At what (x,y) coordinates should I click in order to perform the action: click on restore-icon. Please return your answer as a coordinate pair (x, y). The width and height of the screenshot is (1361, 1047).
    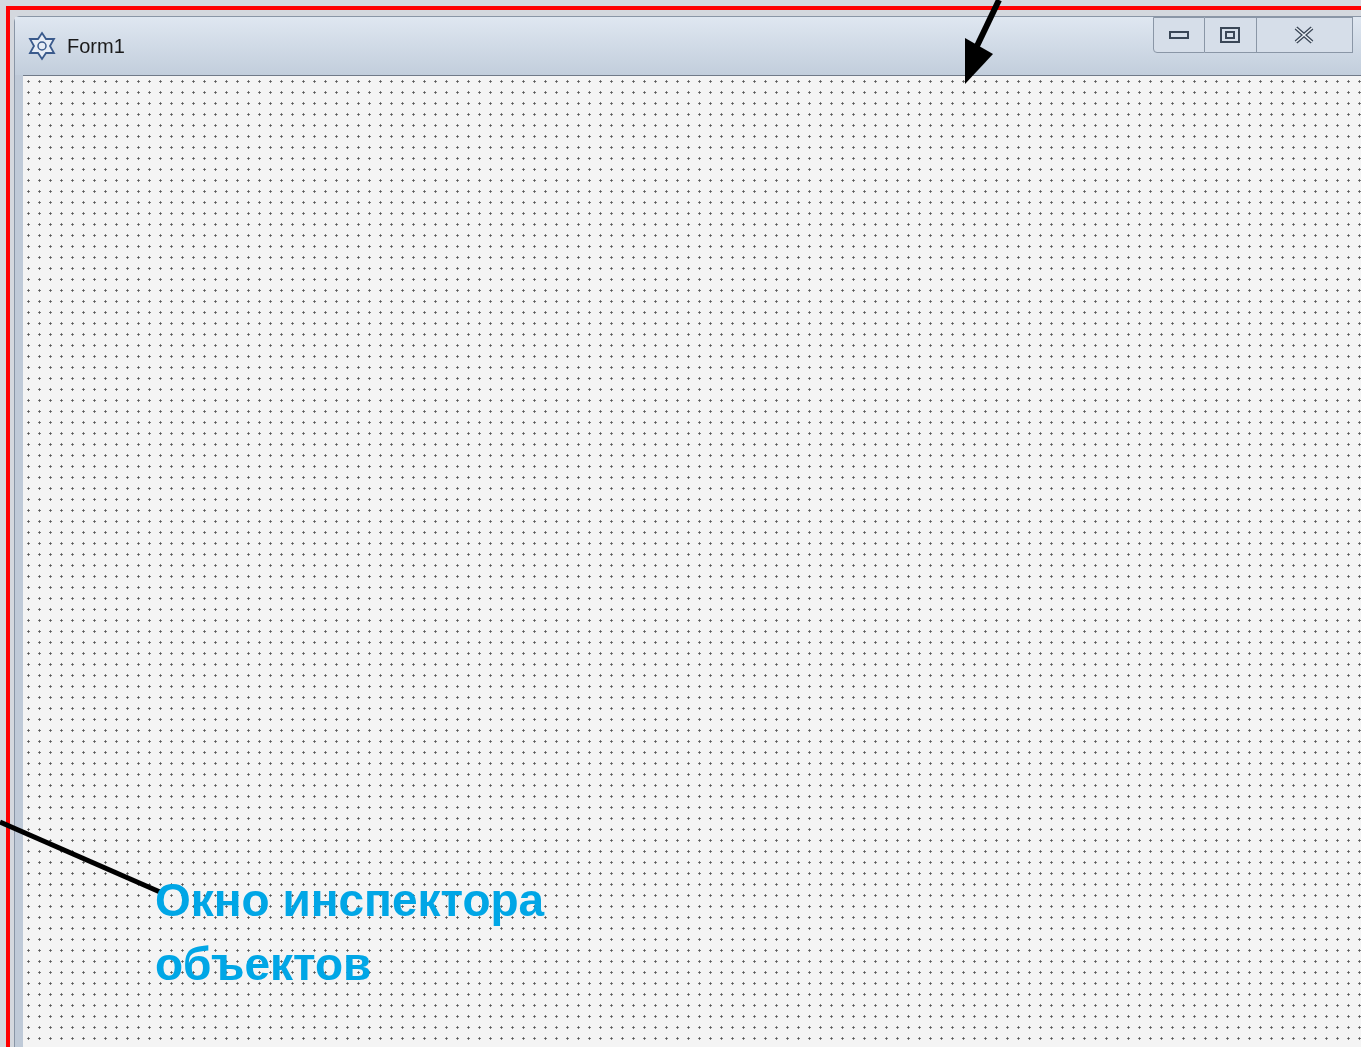
    Looking at the image, I should click on (1230, 35).